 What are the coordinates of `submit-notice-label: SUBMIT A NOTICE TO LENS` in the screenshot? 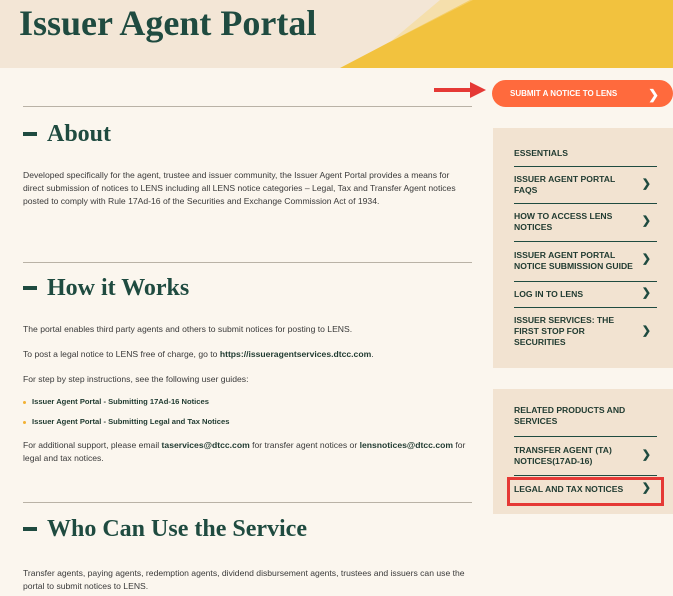 It's located at (564, 93).